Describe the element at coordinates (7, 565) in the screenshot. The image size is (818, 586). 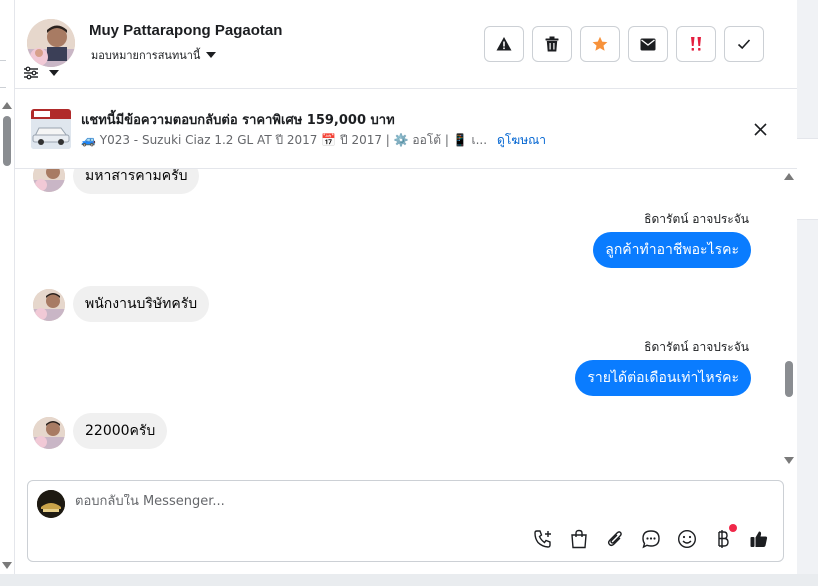
I see `scroll-down-arrow` at that location.